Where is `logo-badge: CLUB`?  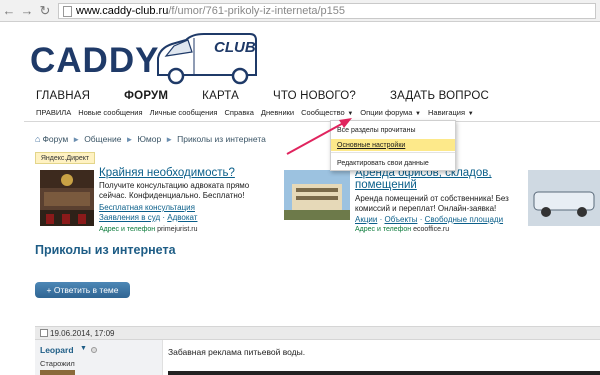 logo-badge: CLUB is located at coordinates (235, 47).